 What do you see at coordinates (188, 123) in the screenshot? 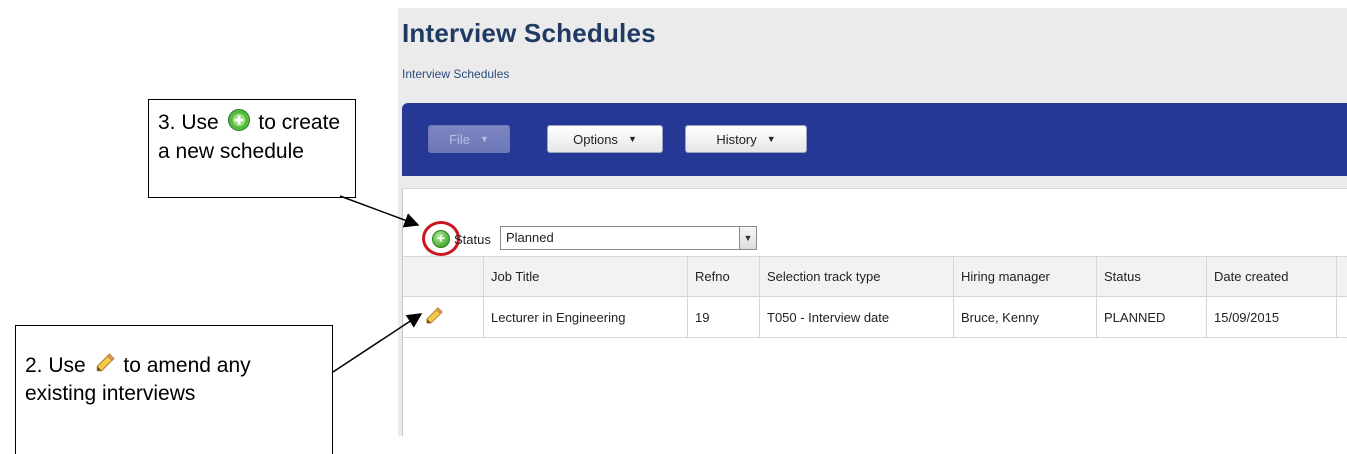
I see `callout-create-text-before: 3. Use` at bounding box center [188, 123].